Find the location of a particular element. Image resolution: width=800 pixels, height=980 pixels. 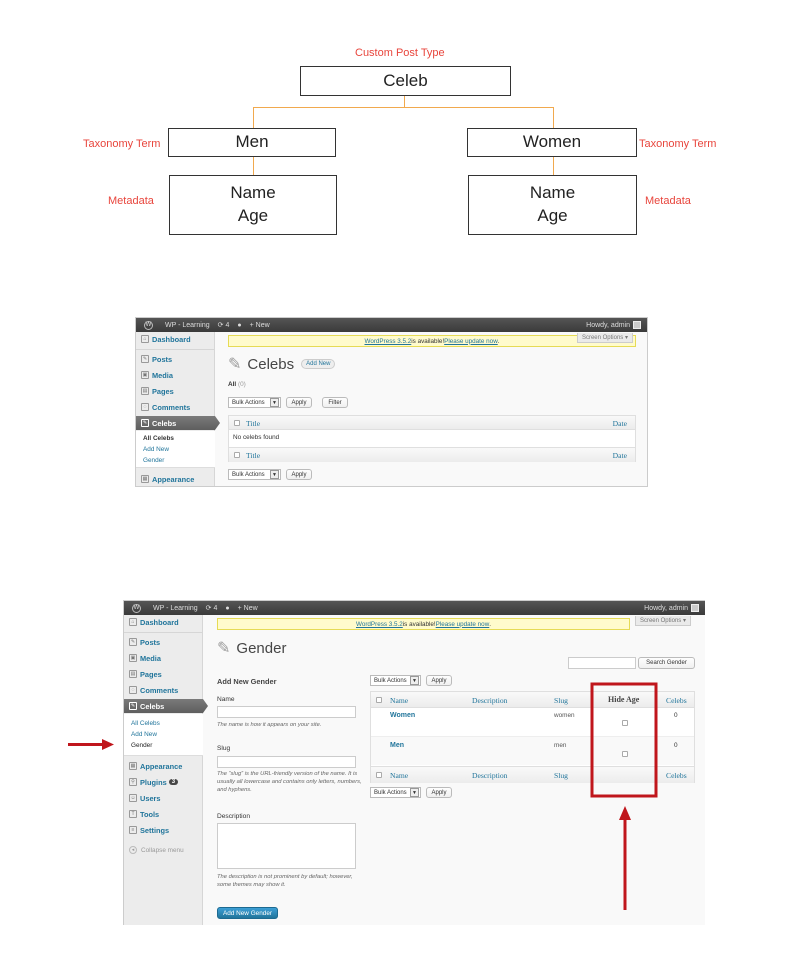

up-arrow-annotation is located at coordinates (625, 858).